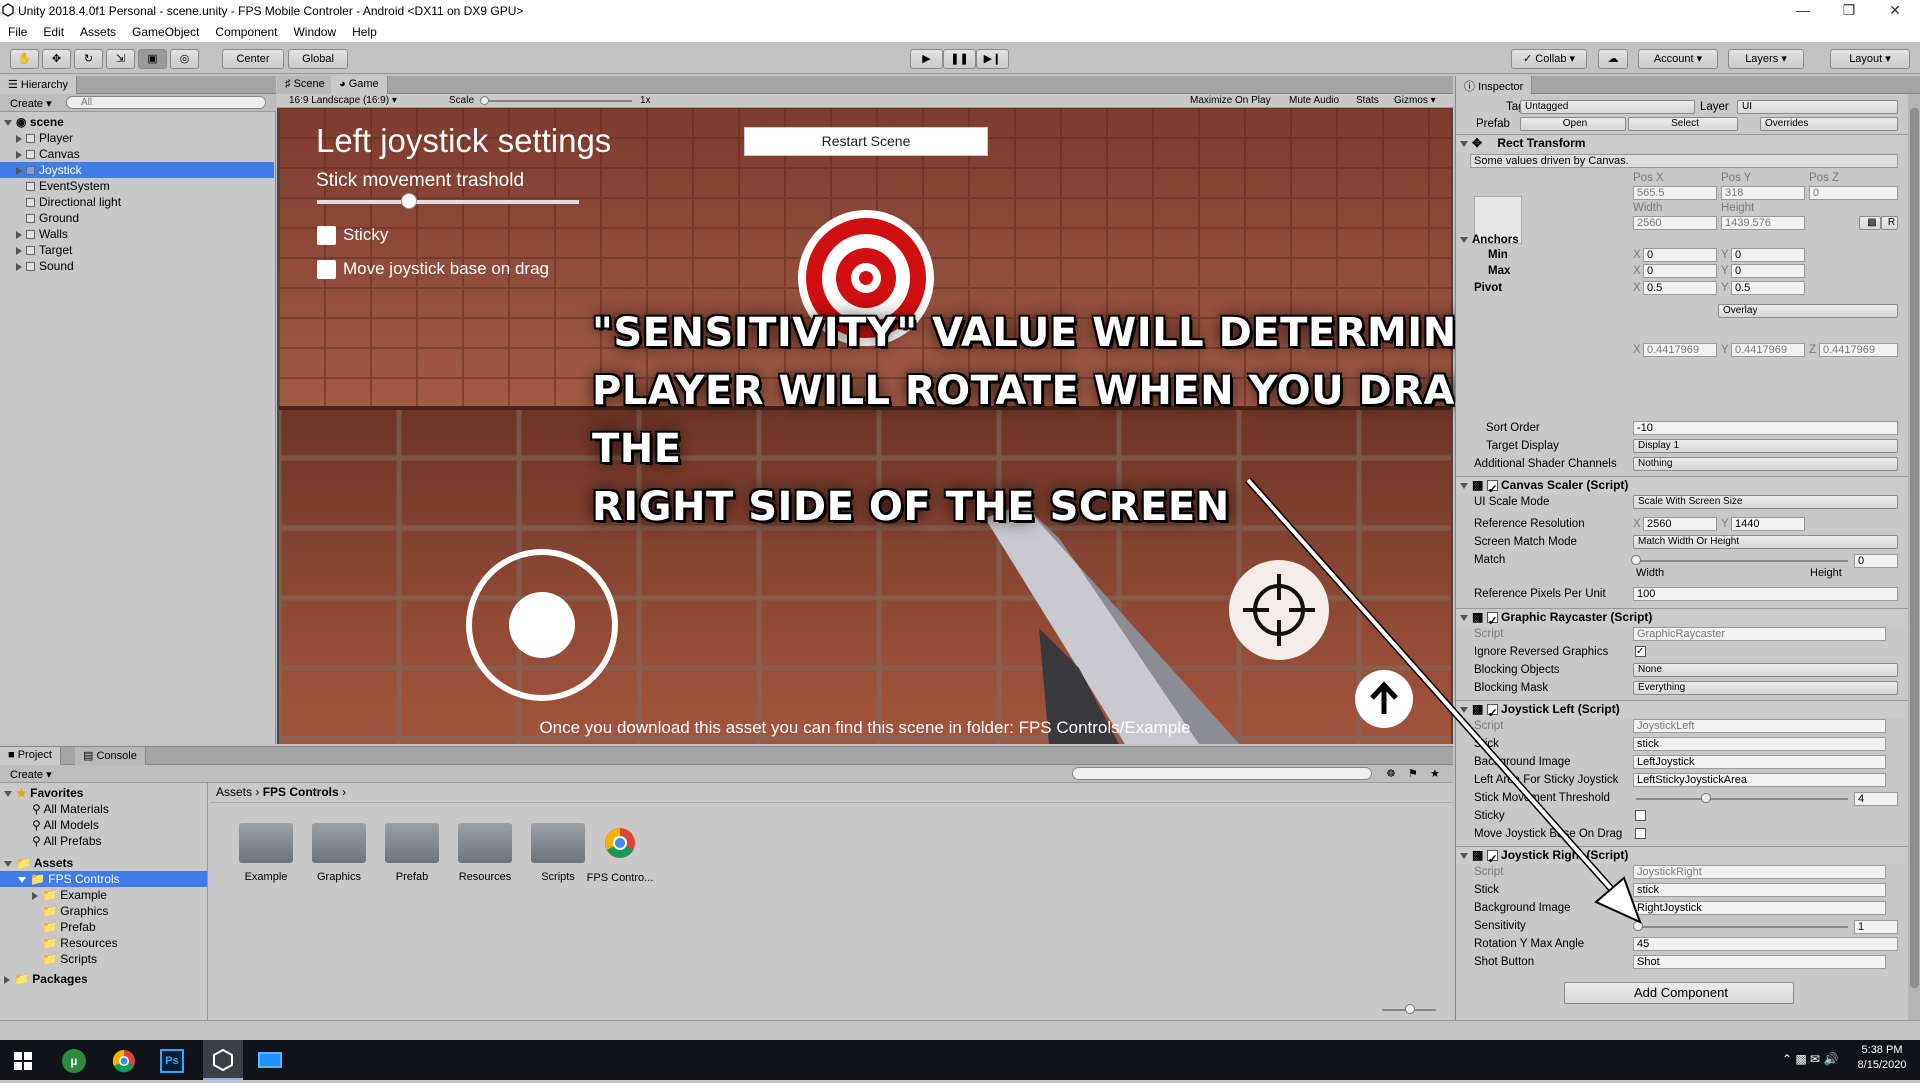 This screenshot has height=1083, width=1920. I want to click on menu-file: File, so click(17, 30).